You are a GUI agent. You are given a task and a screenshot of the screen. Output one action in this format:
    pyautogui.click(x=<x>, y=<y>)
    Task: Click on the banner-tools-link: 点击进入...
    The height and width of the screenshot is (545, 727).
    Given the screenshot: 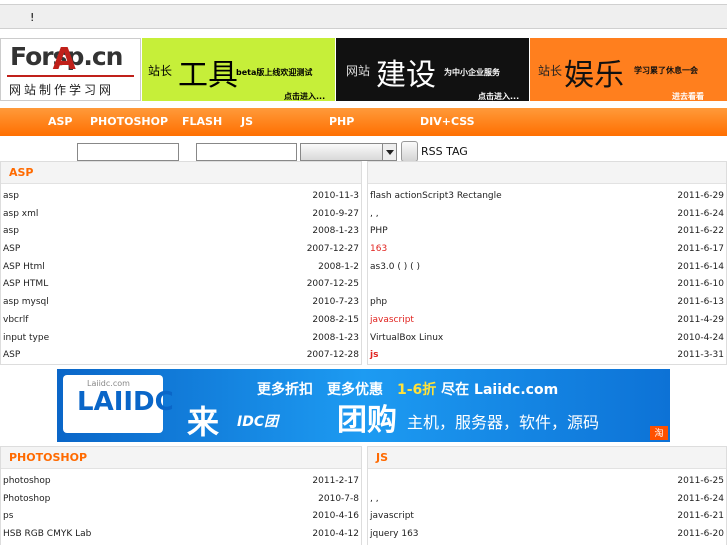 What is the action you would take?
    pyautogui.click(x=304, y=96)
    